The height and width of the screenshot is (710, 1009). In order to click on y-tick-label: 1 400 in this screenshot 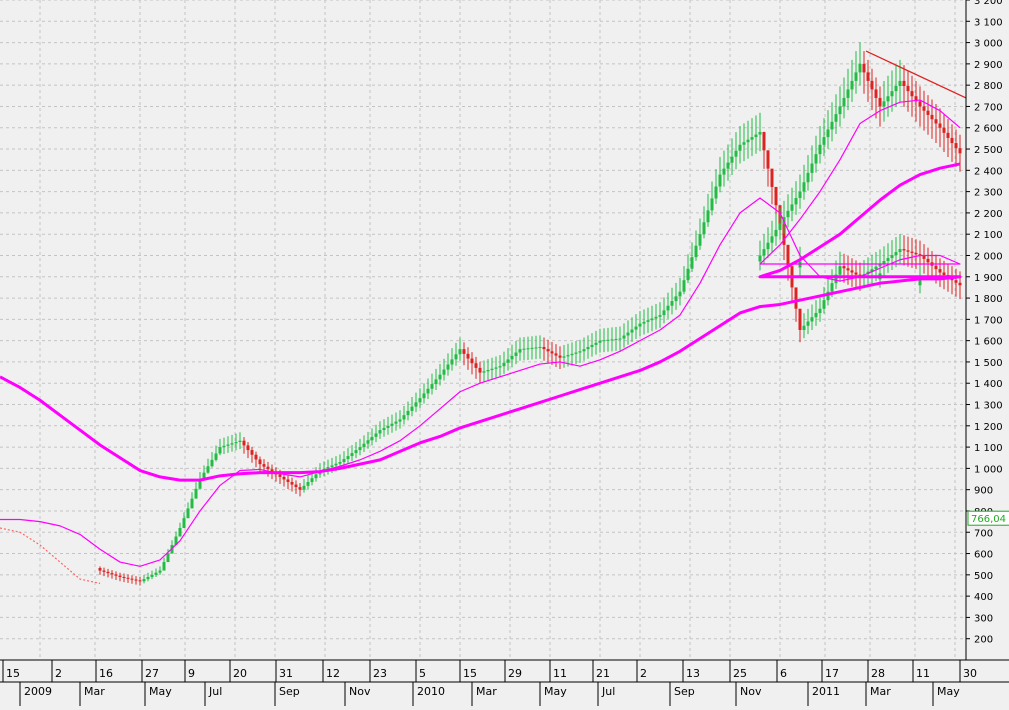, I will do `click(988, 384)`.